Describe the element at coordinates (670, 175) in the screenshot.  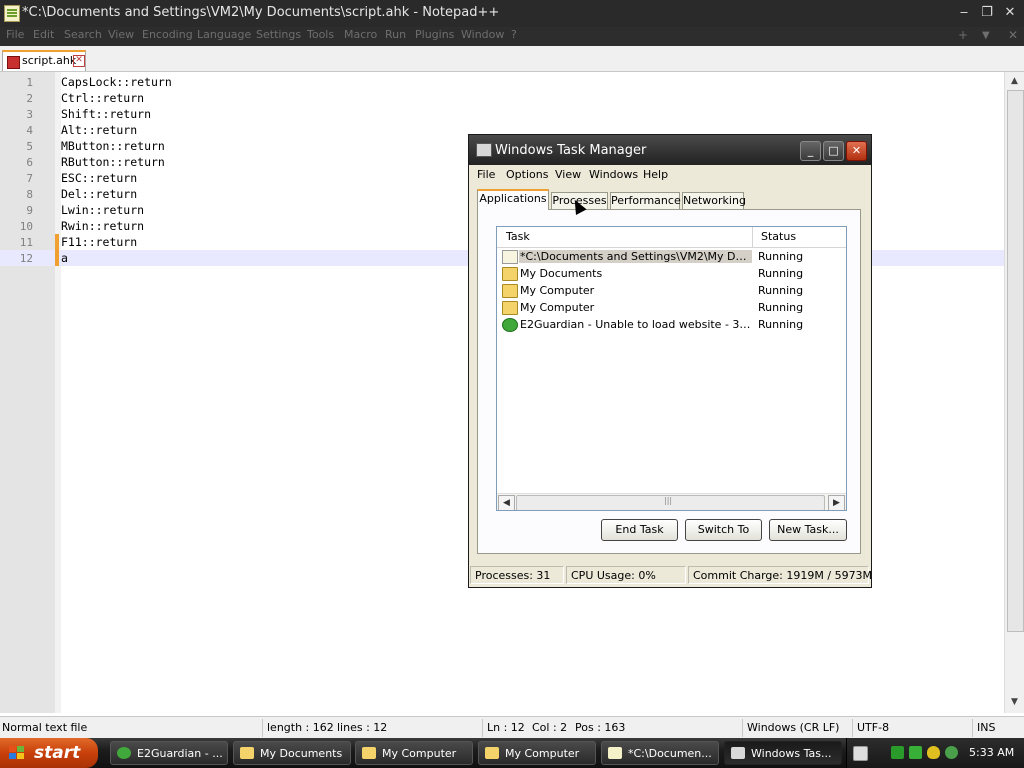
I see `task-manager-menu-bar: File Options View Windows Help` at that location.